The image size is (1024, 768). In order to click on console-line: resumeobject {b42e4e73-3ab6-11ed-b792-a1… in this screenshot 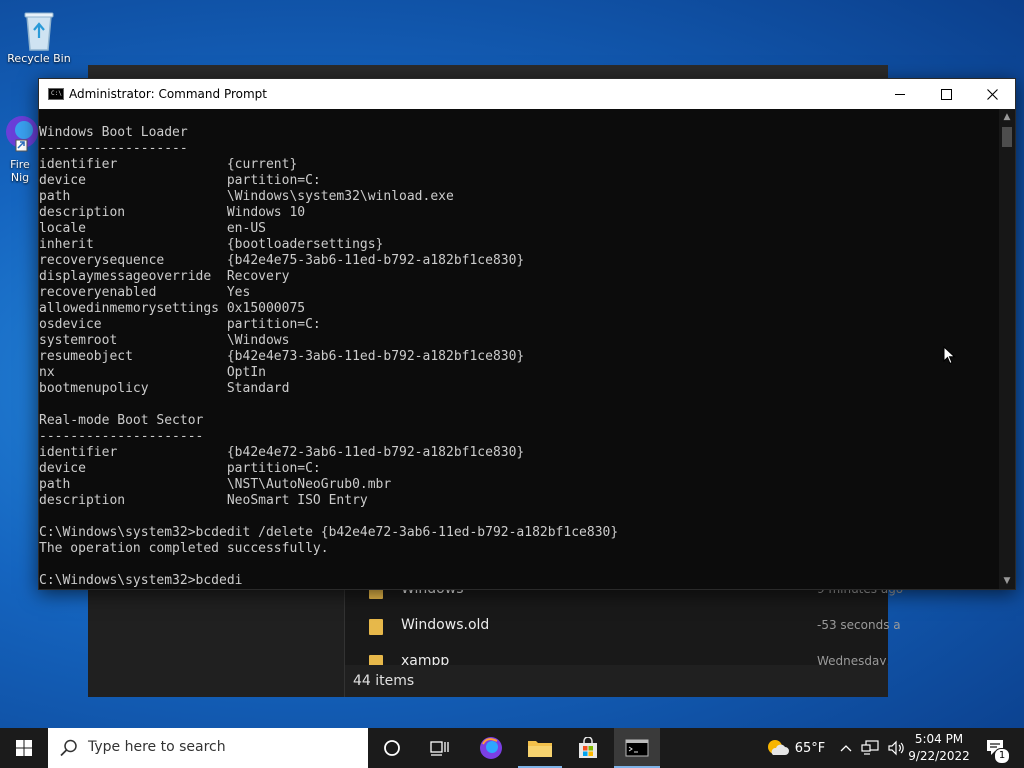, I will do `click(282, 356)`.